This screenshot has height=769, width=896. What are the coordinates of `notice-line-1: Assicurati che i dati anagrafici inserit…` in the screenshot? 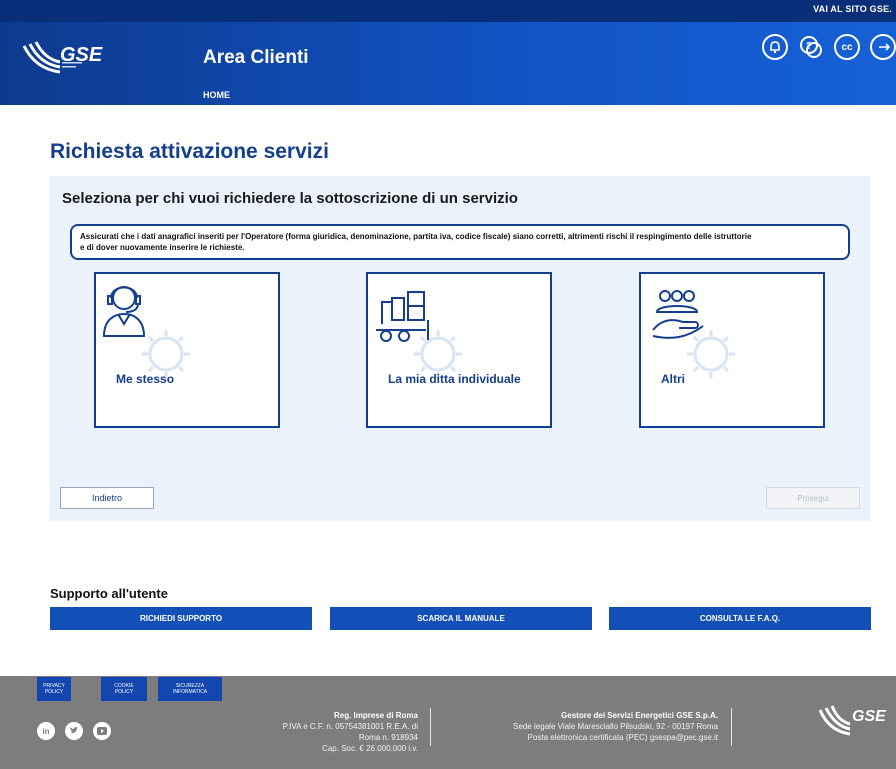 It's located at (416, 236).